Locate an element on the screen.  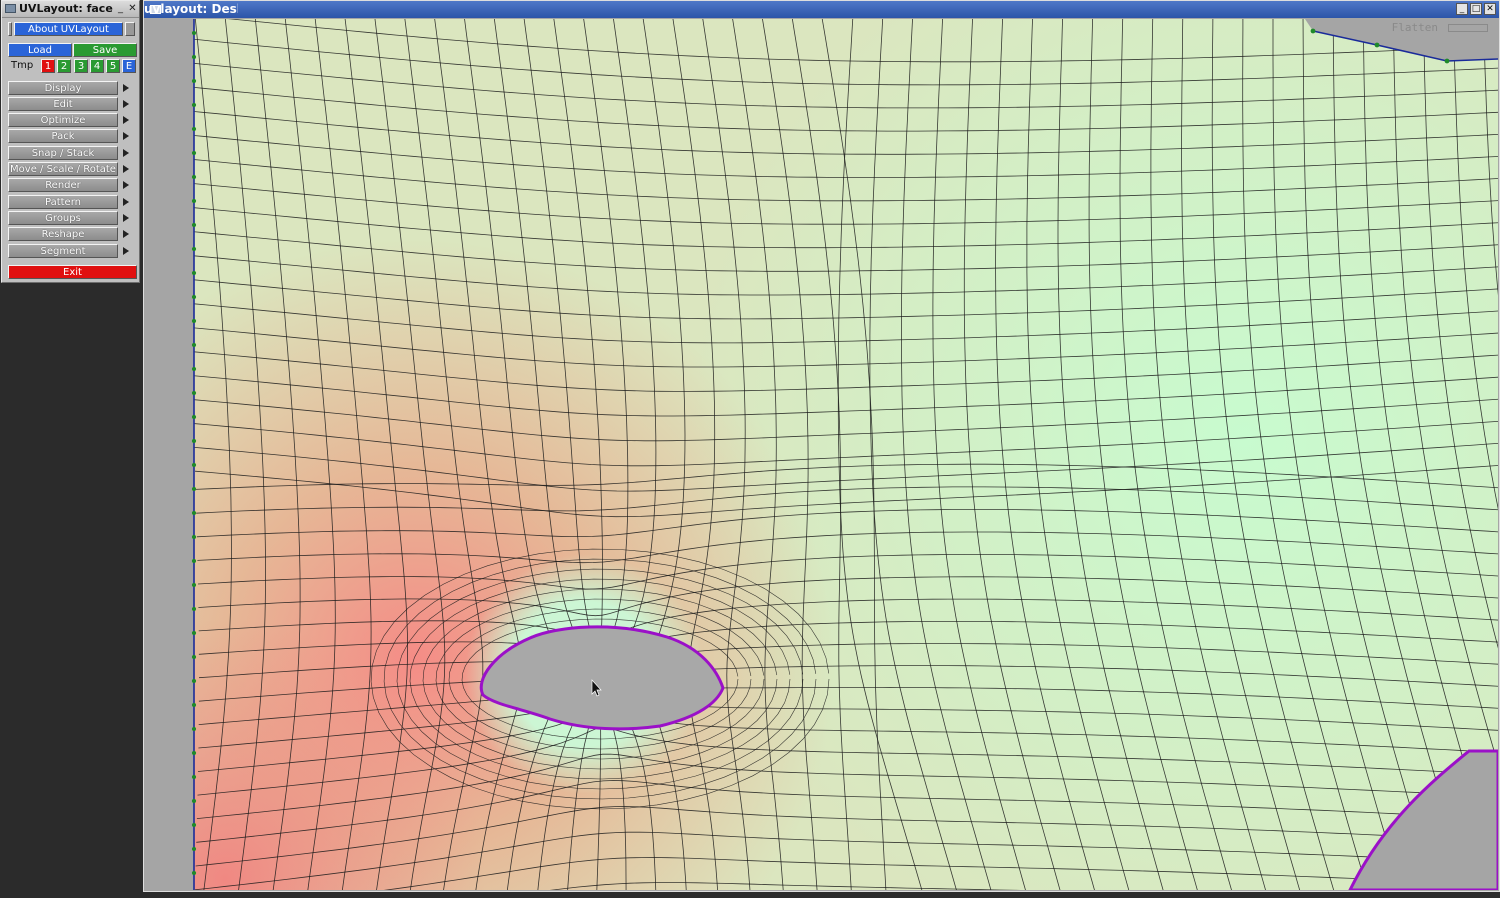
menu-reshape: Reshape is located at coordinates (63, 234).